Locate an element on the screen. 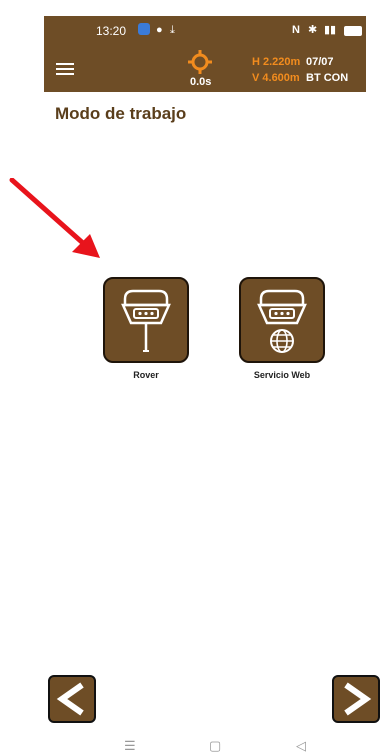 This screenshot has width=380, height=754. connection-status: BT CON is located at coordinates (327, 78).